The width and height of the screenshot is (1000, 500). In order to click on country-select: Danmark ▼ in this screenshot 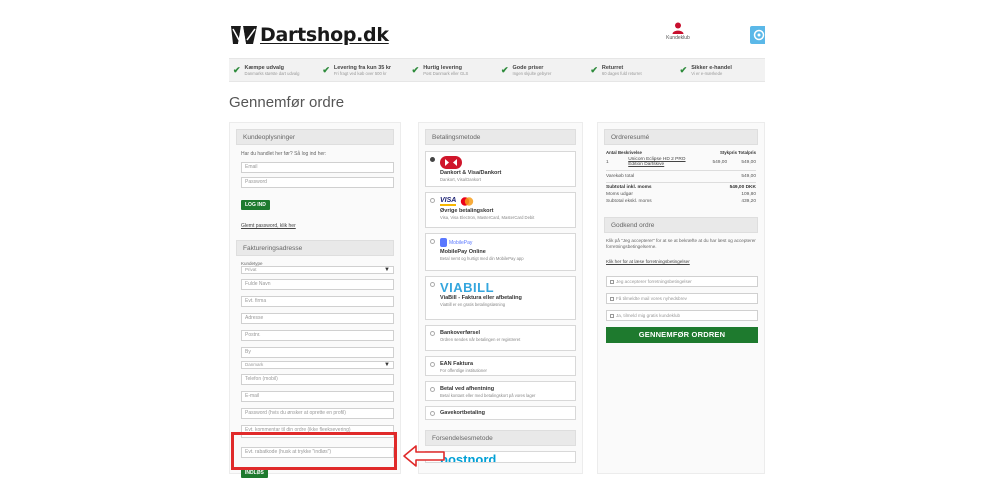, I will do `click(317, 365)`.